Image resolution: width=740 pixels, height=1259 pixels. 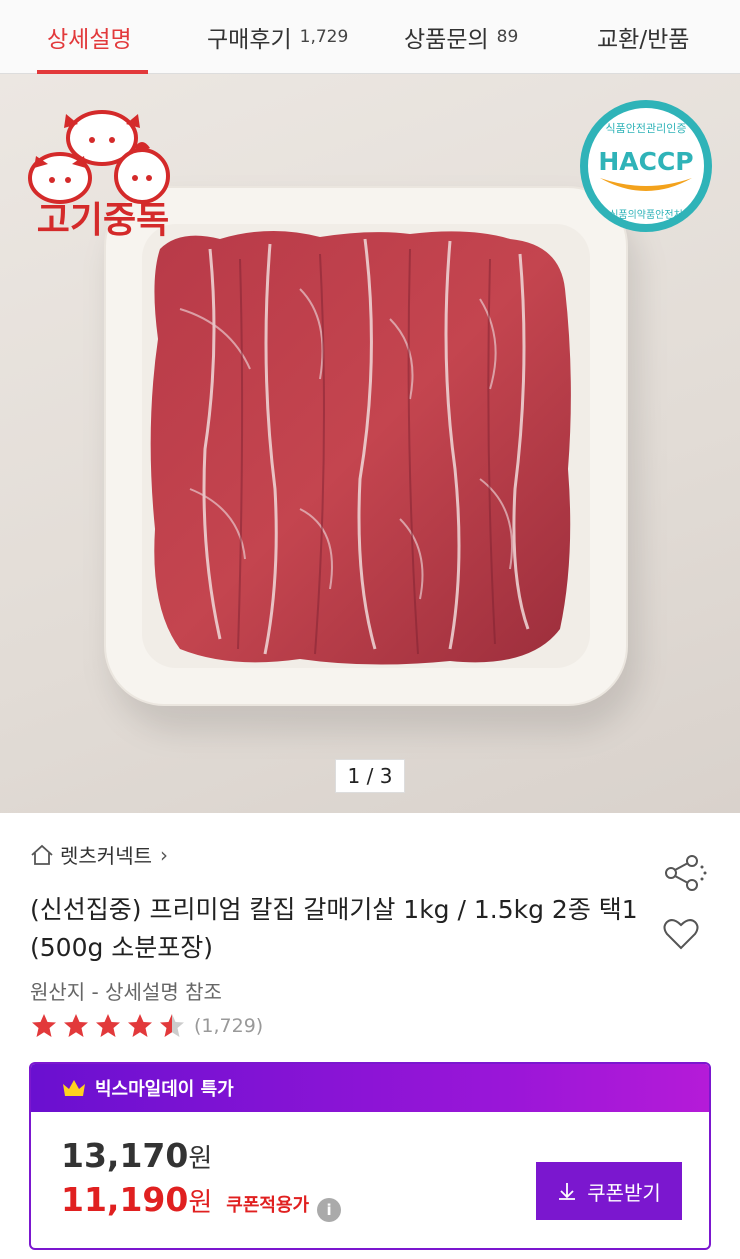 What do you see at coordinates (249, 40) in the screenshot?
I see `tab-label: 구매후기` at bounding box center [249, 40].